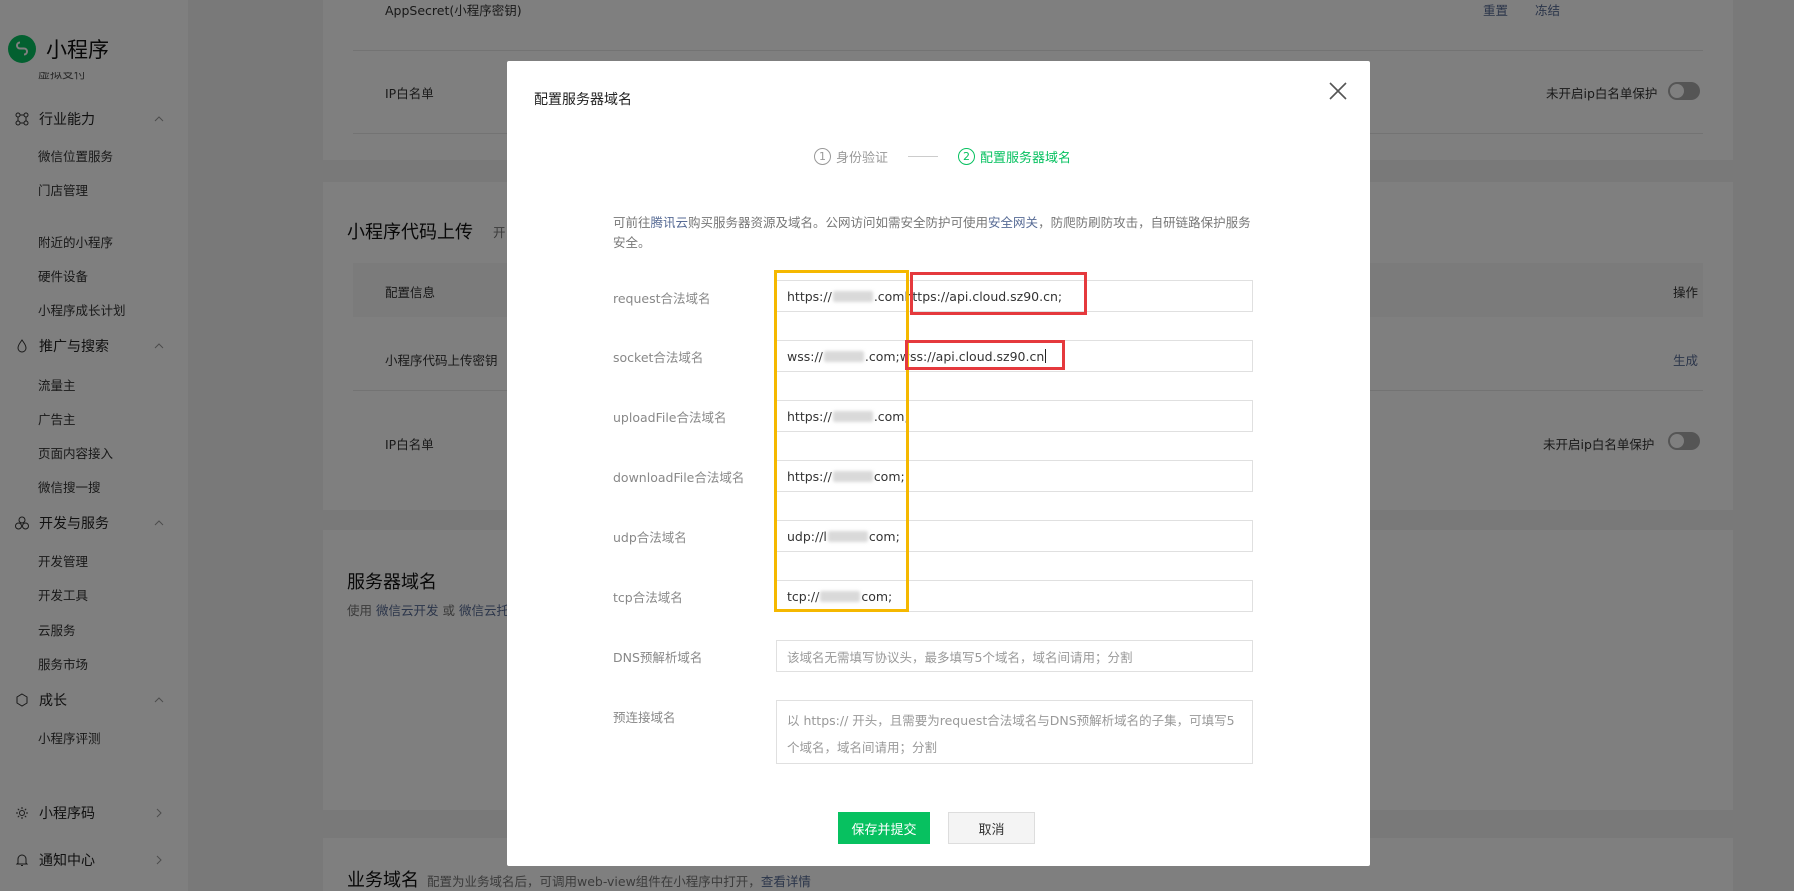 The height and width of the screenshot is (891, 1794). Describe the element at coordinates (648, 597) in the screenshot. I see `tcp-domain-label: tcp合法域名` at that location.